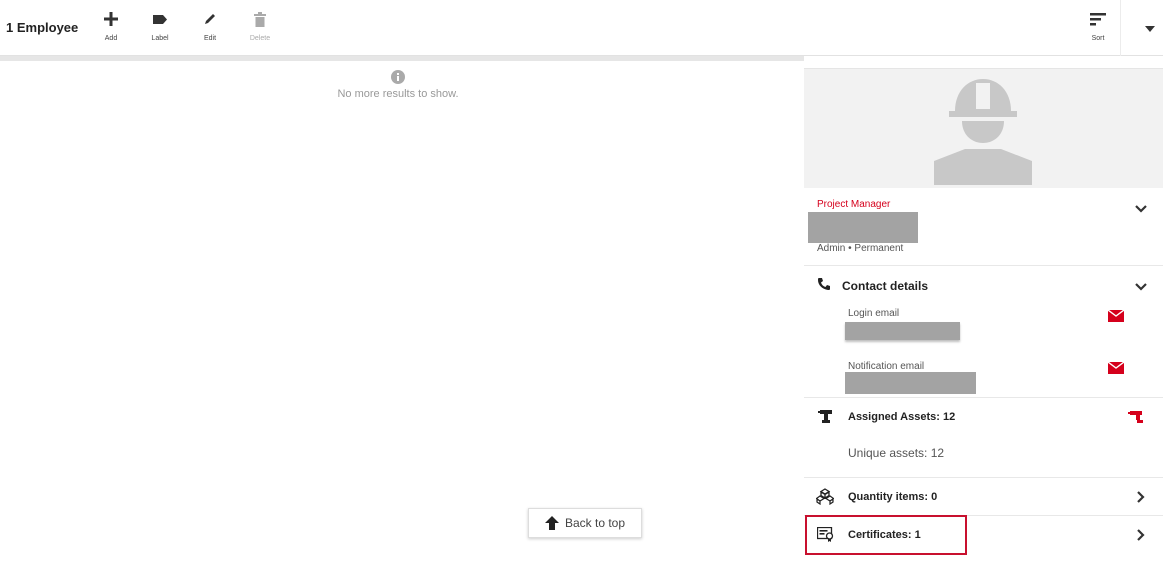  Describe the element at coordinates (260, 38) in the screenshot. I see `delete-button-label: Delete` at that location.